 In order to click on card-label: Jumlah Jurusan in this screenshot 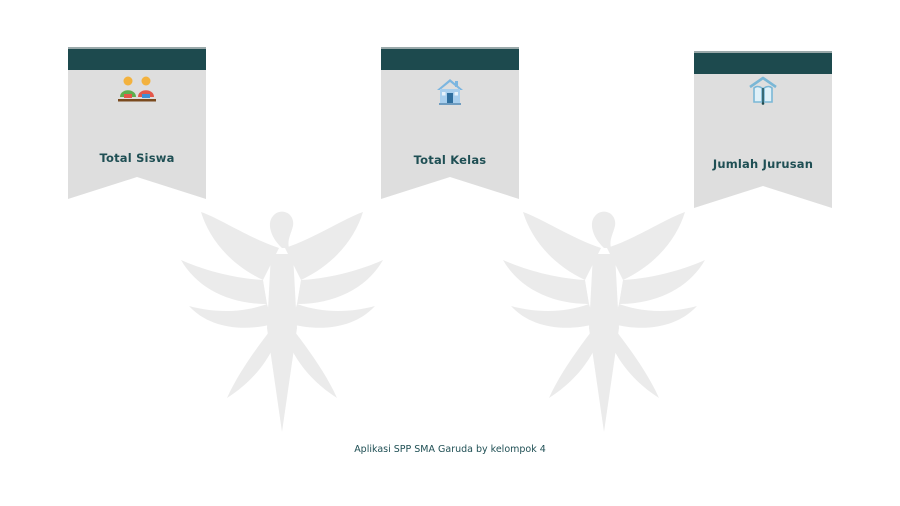, I will do `click(763, 164)`.